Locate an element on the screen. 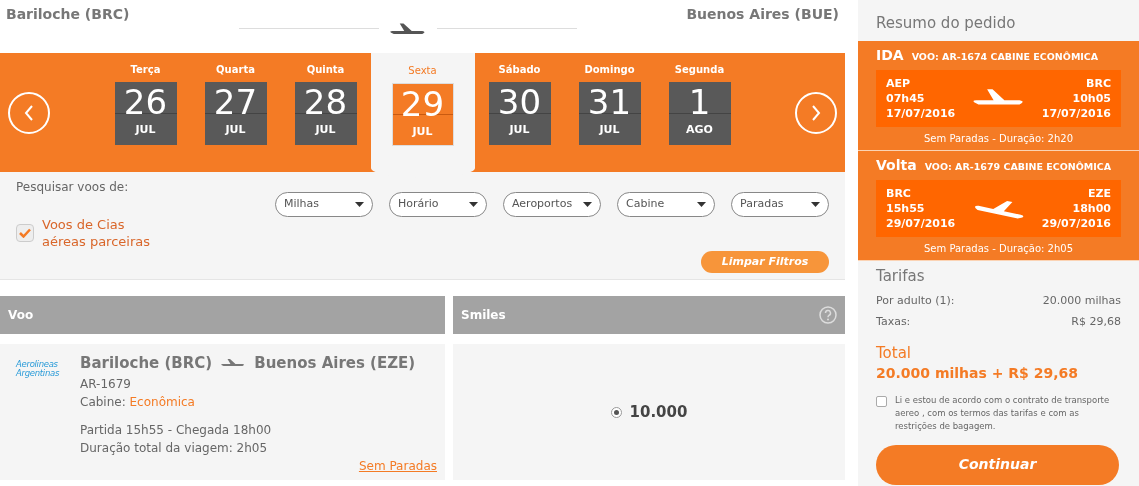 This screenshot has height=486, width=1139. day-number: 30 is located at coordinates (519, 102).